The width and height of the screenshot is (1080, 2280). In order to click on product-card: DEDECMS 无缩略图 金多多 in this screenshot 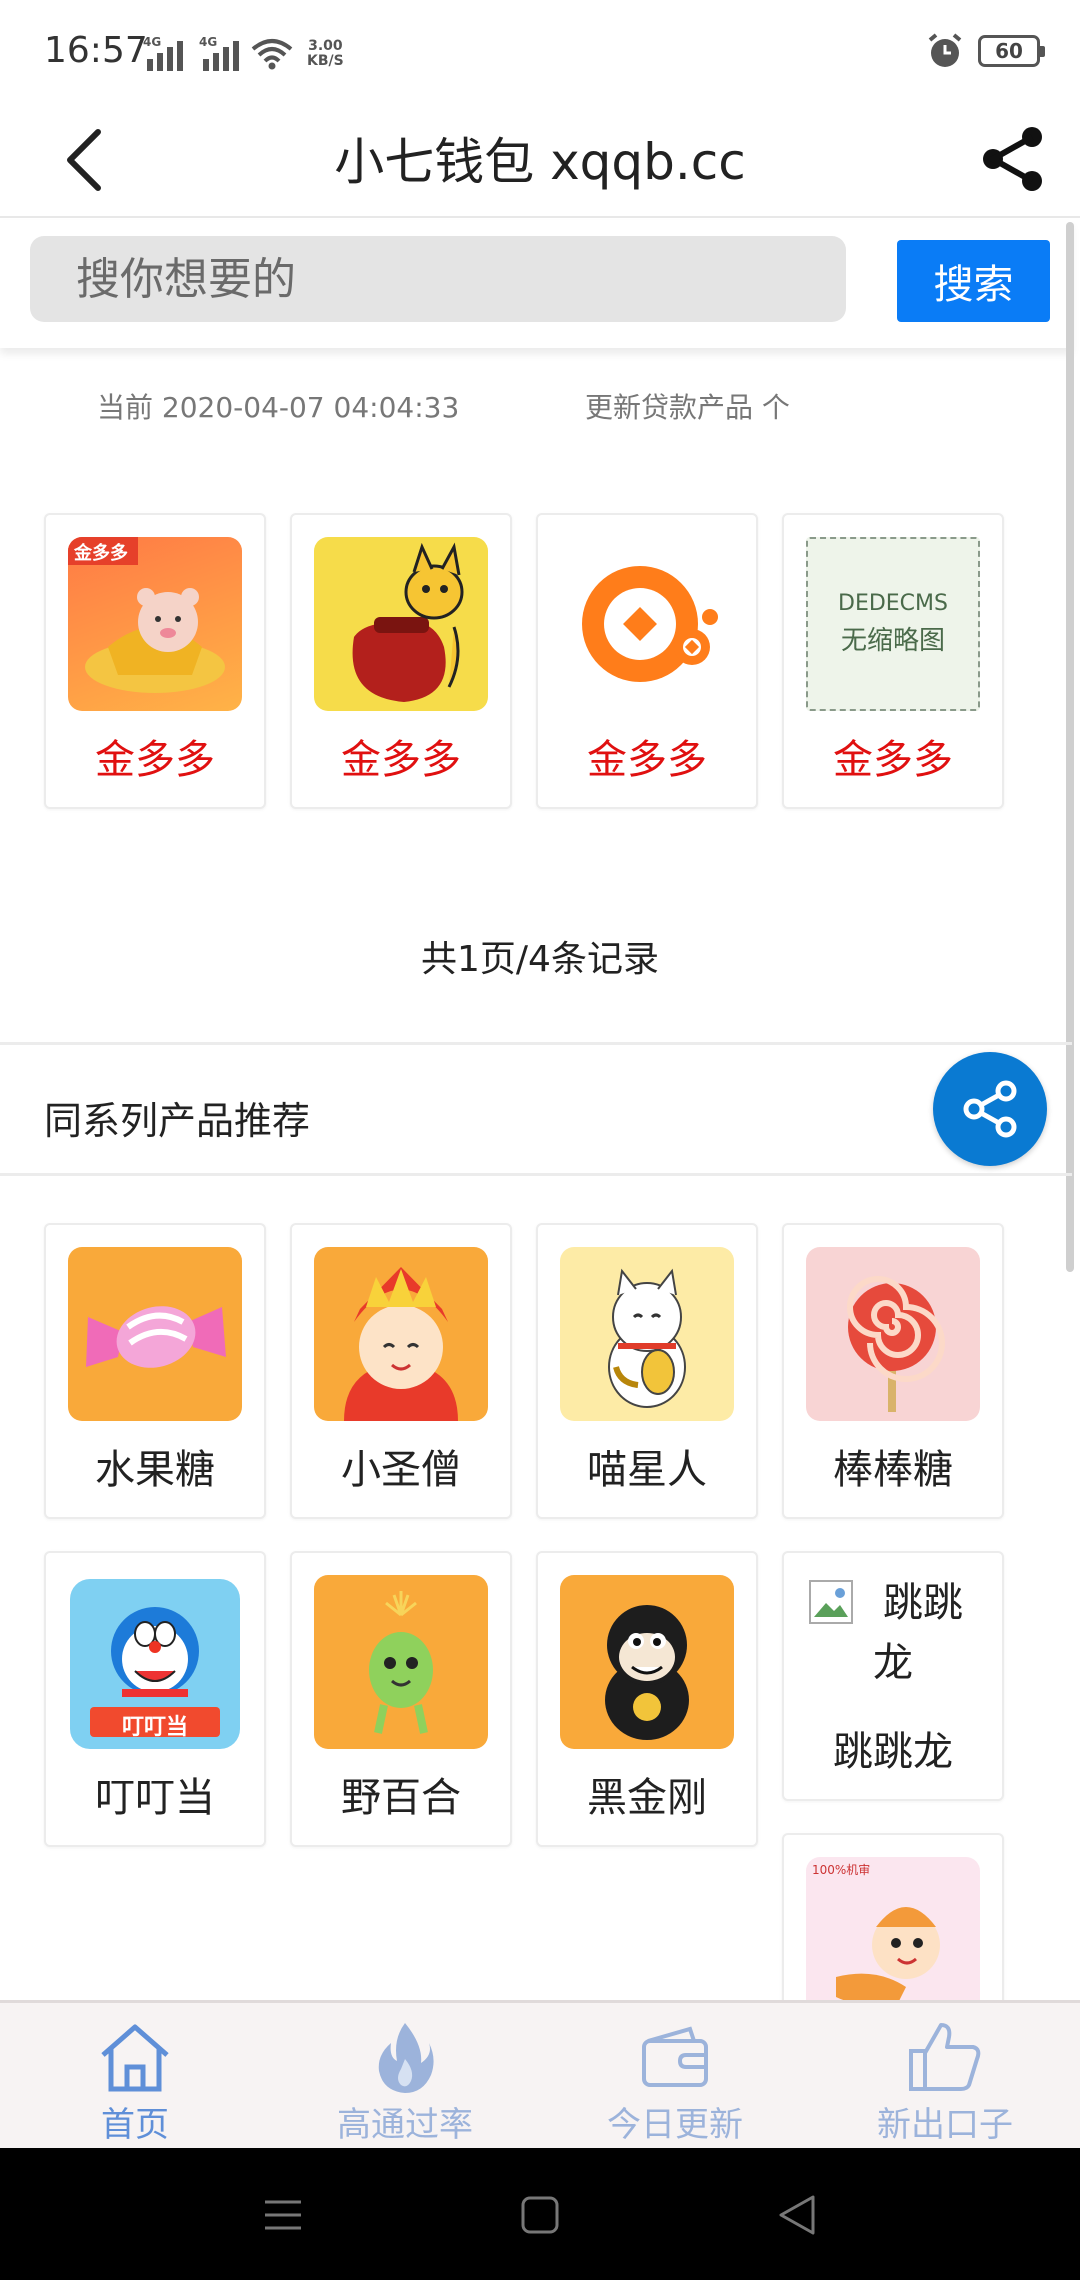, I will do `click(893, 661)`.